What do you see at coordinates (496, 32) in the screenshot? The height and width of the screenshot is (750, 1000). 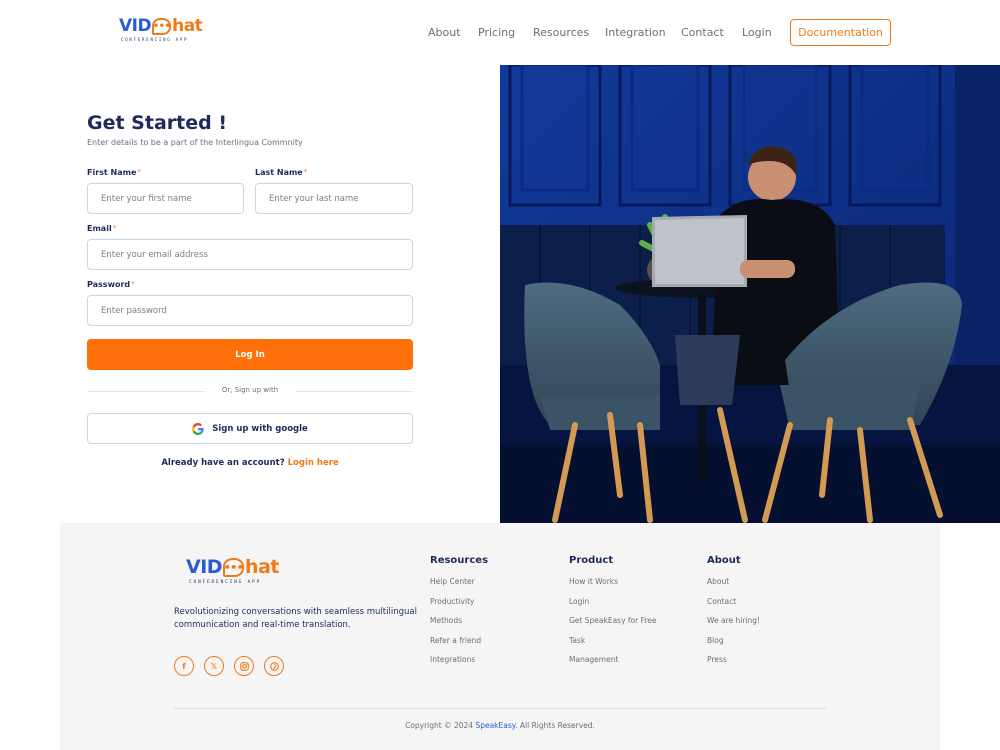 I see `nav-pricing: Pricing` at bounding box center [496, 32].